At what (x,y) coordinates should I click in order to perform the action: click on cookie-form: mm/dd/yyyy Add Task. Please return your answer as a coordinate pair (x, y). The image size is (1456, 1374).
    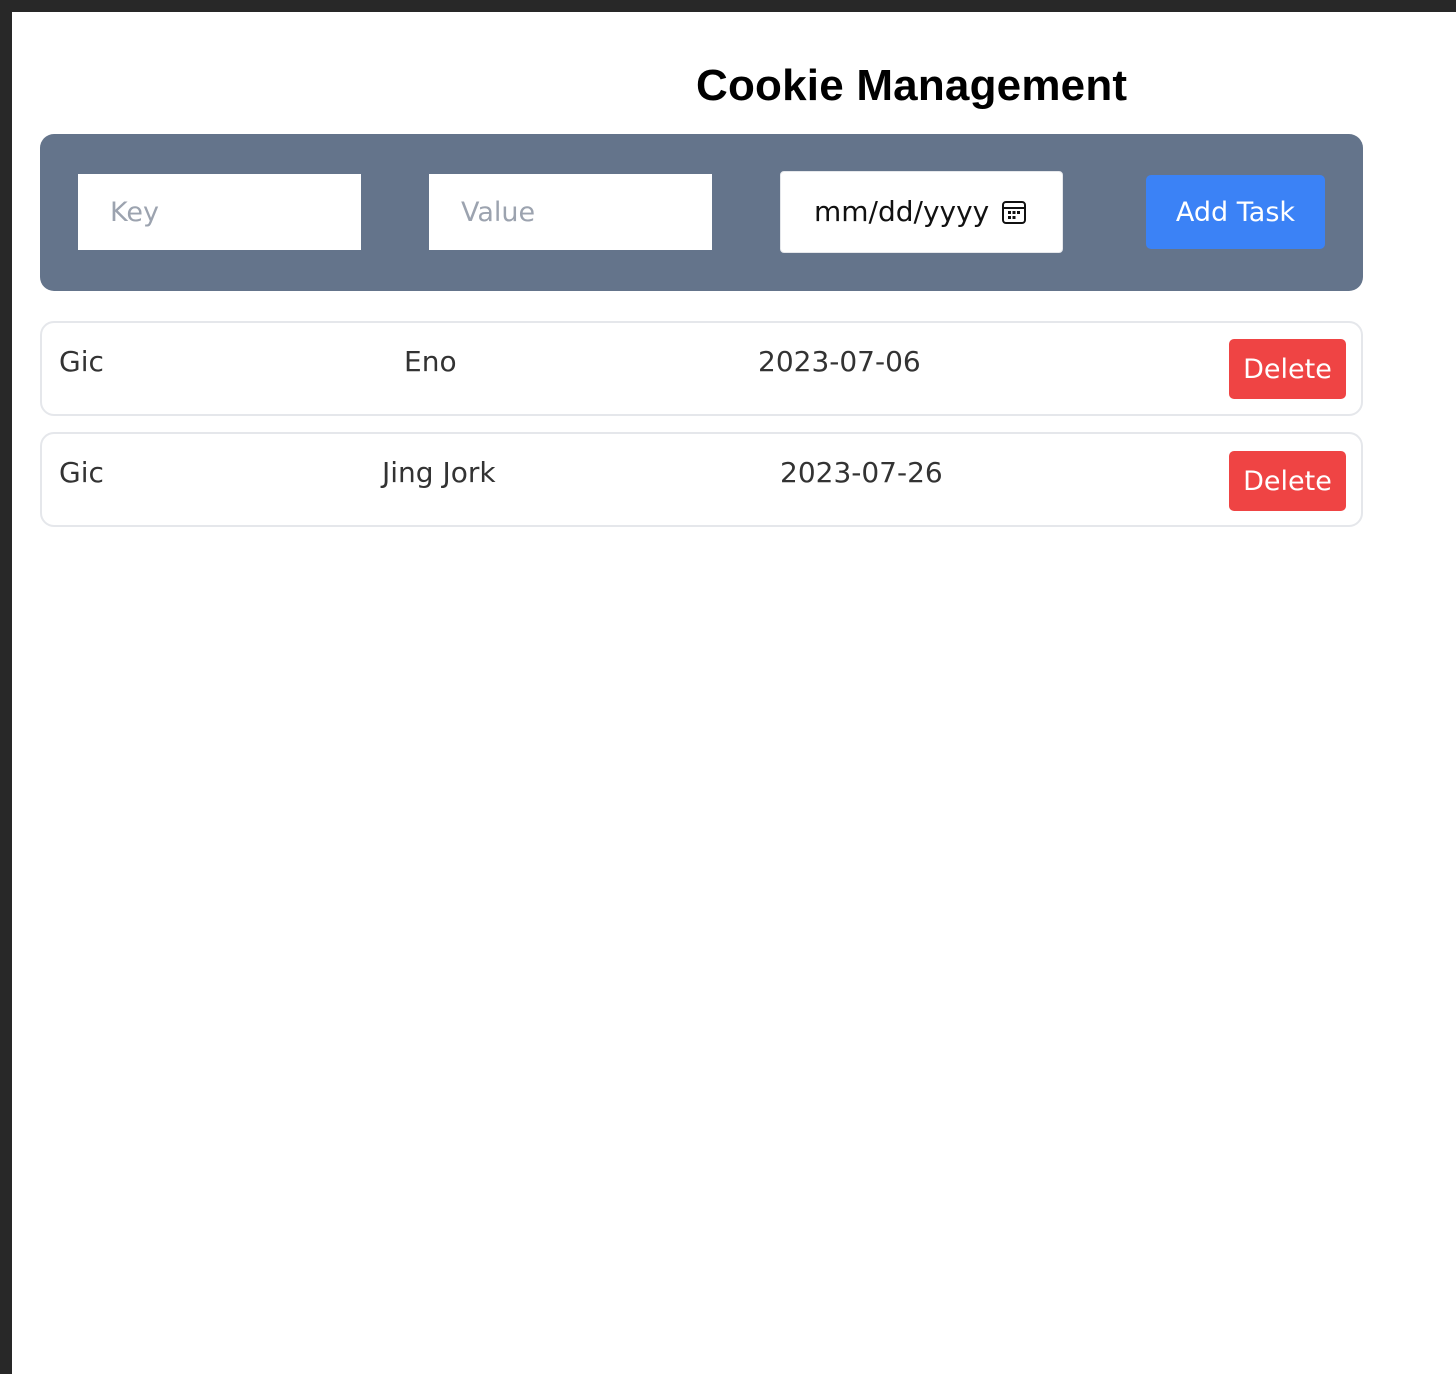
    Looking at the image, I should click on (701, 212).